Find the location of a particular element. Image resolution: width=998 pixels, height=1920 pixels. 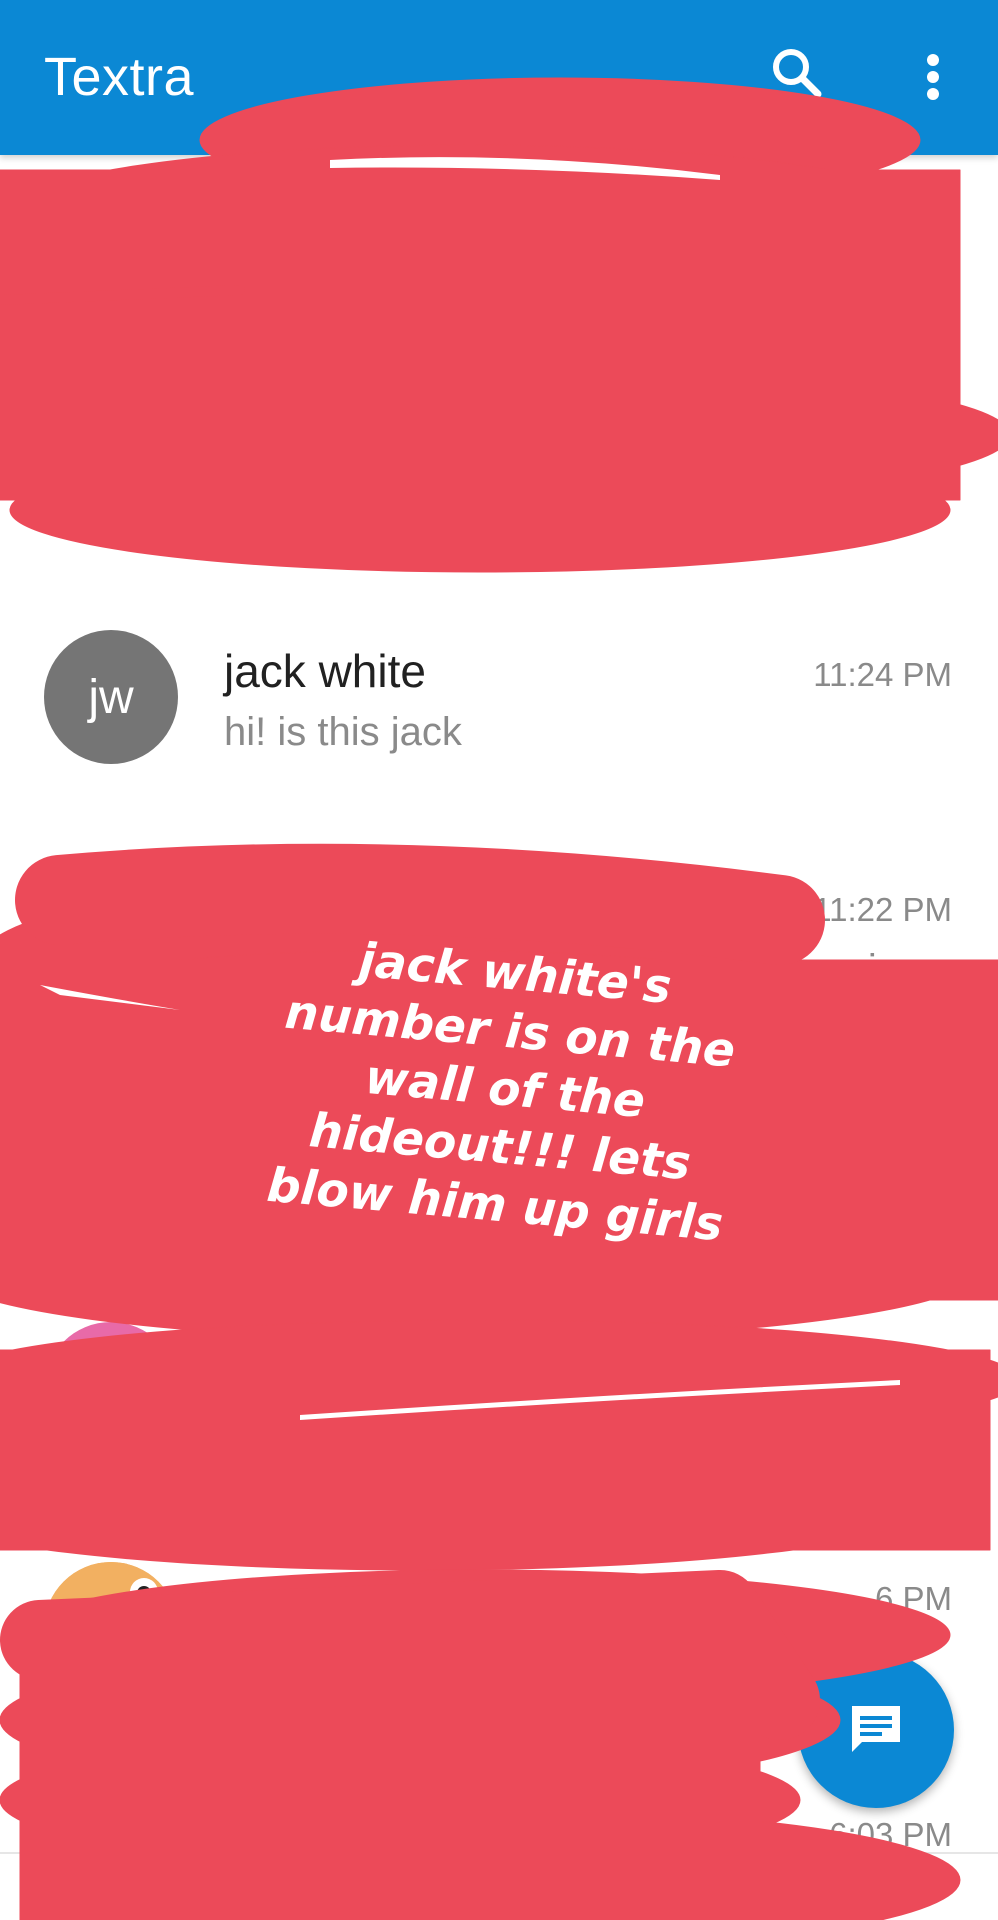

avatar: jw is located at coordinates (111, 697).